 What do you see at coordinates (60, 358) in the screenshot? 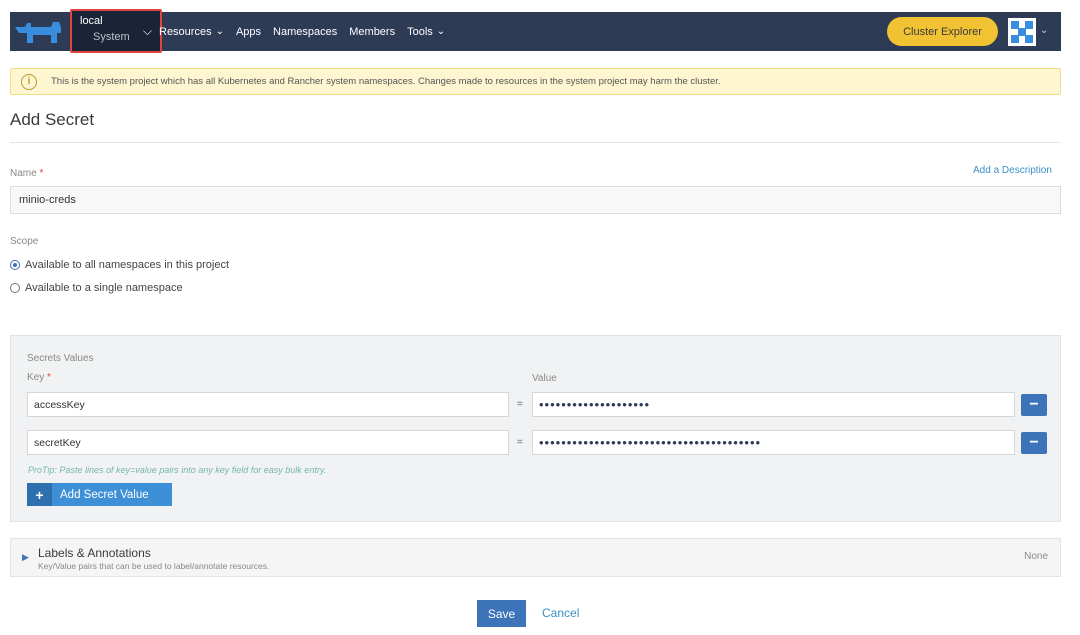
I see `secrets-values-label: Secrets Values` at bounding box center [60, 358].